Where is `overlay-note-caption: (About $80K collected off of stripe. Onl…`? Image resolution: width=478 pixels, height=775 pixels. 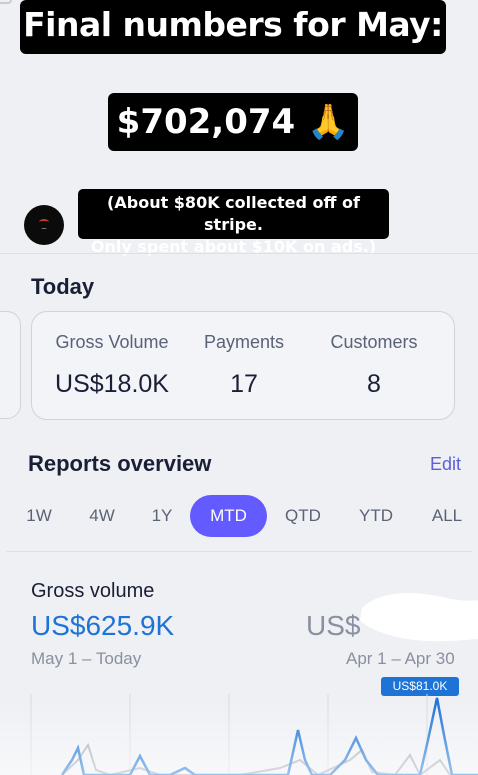 overlay-note-caption: (About $80K collected off of stripe. Onl… is located at coordinates (233, 222).